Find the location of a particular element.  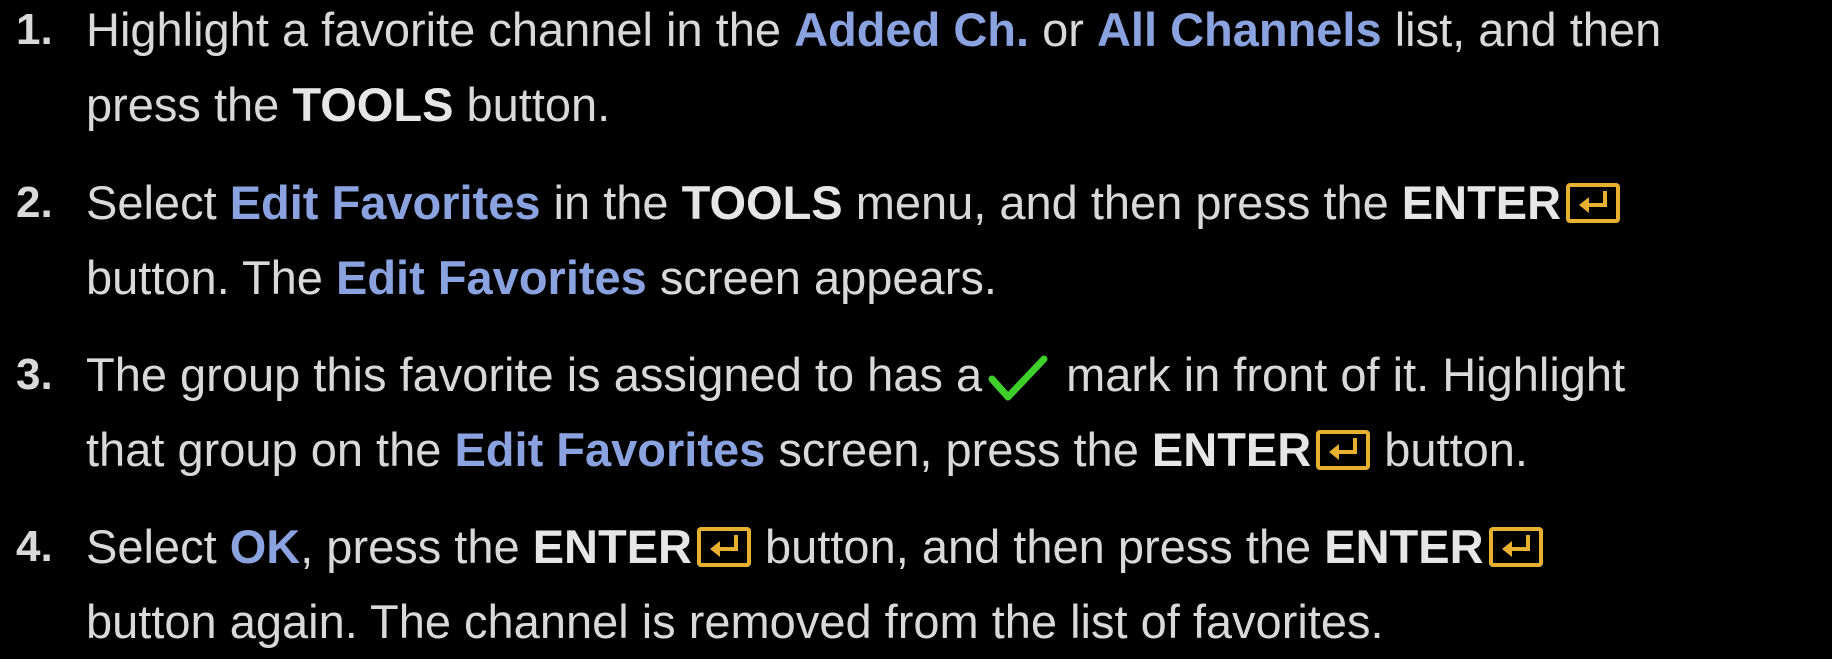

text-segment: button, and then press the is located at coordinates (1038, 546).